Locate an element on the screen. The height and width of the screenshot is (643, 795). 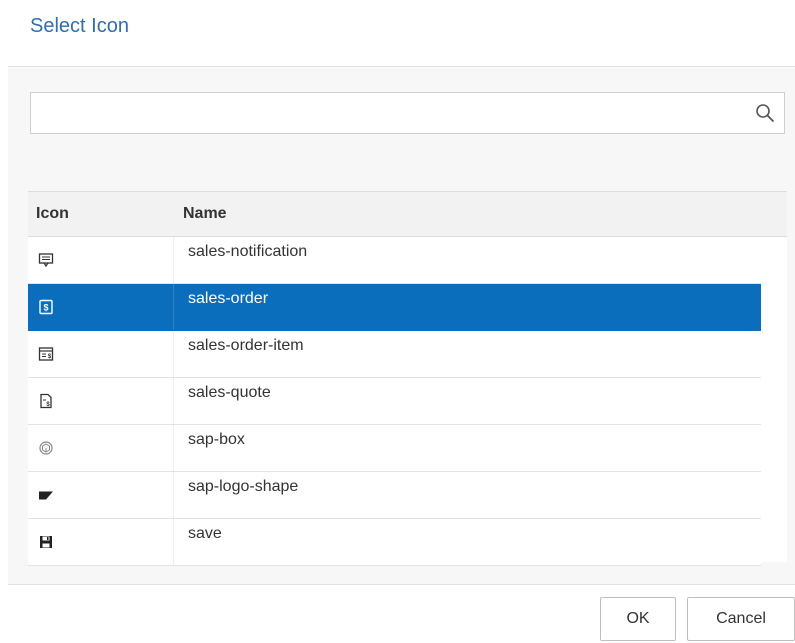
sales-order-item-icon: $ is located at coordinates (46, 354).